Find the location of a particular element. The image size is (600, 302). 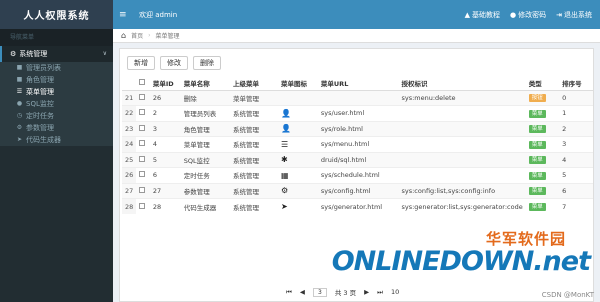

sidebar-group-system: ⚙ 系统管理 ∨ is located at coordinates (56, 54).